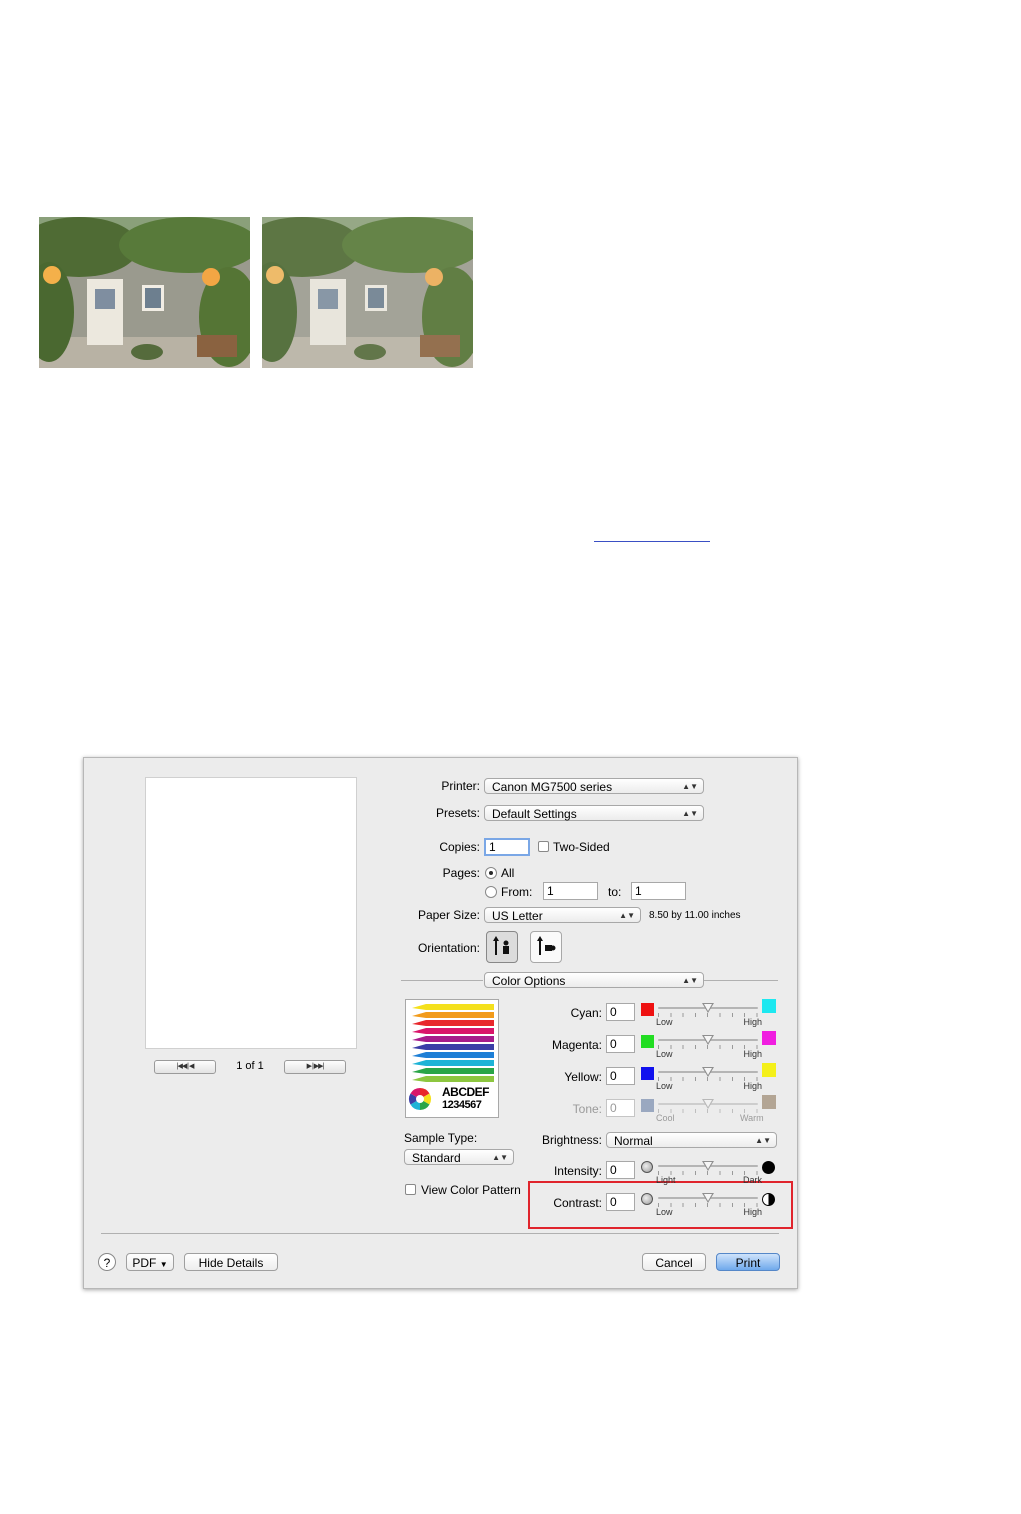 This screenshot has height=1514, width=1021. I want to click on copies-field: 1, so click(507, 847).